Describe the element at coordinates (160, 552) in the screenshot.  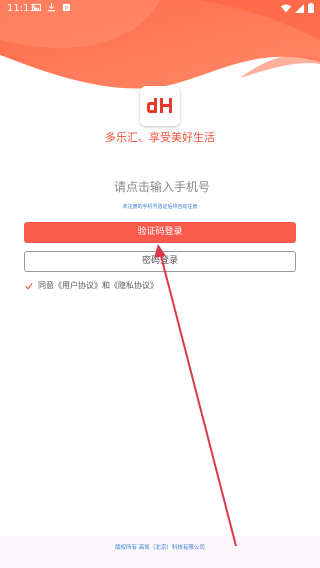
I see `footer` at that location.